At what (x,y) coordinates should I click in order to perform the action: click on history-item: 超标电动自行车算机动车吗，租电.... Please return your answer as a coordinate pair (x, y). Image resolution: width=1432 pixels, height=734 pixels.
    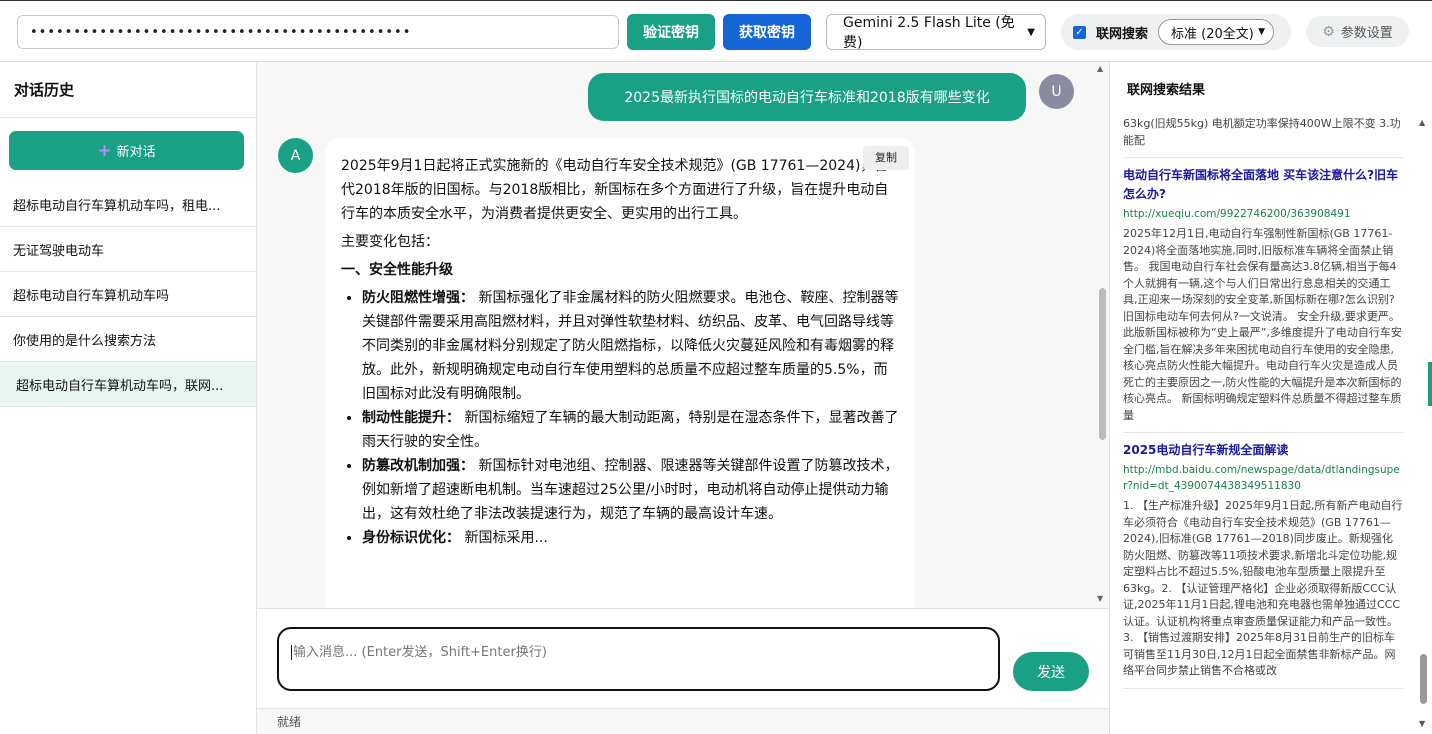
    Looking at the image, I should click on (128, 204).